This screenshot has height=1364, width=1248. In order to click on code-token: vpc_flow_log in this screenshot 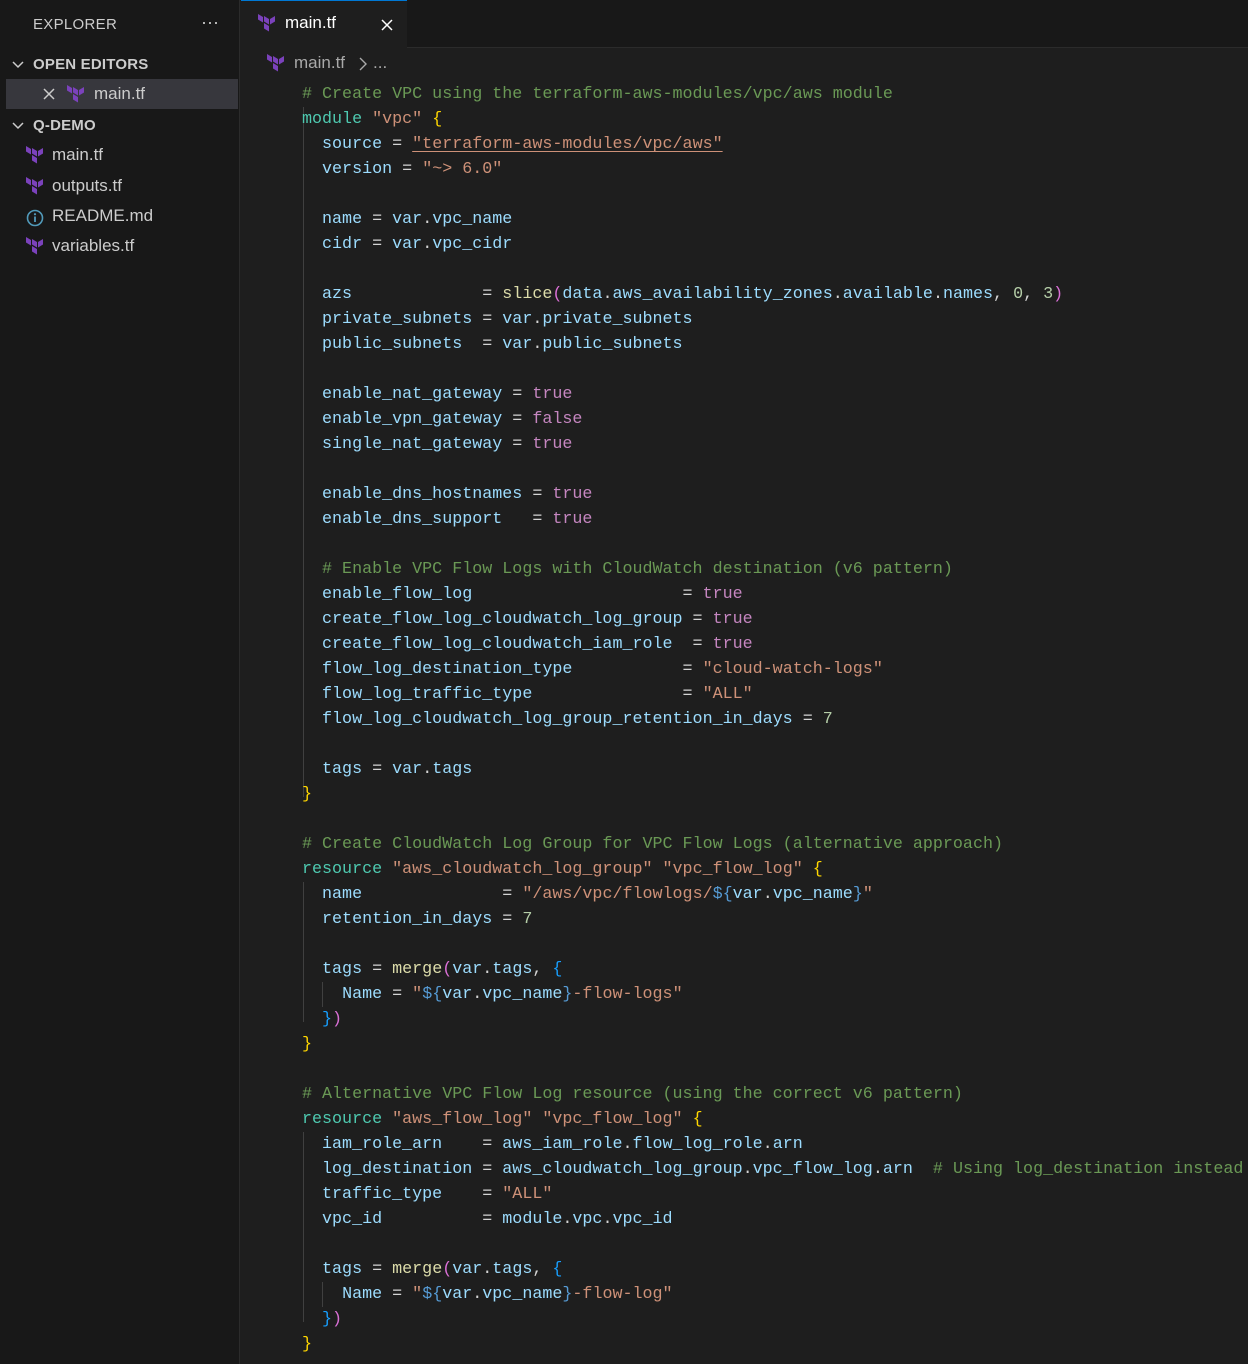, I will do `click(812, 1169)`.